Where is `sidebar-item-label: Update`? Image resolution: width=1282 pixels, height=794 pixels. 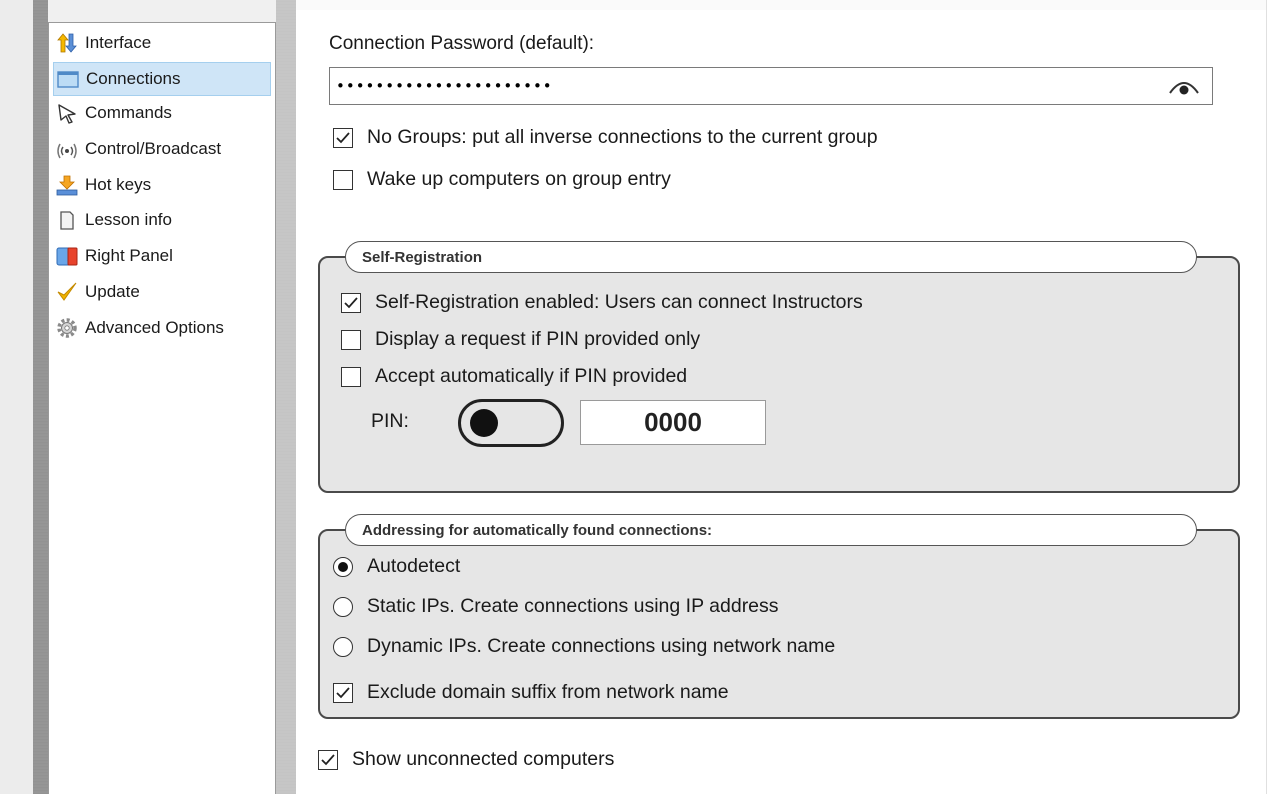
sidebar-item-label: Update is located at coordinates (112, 291).